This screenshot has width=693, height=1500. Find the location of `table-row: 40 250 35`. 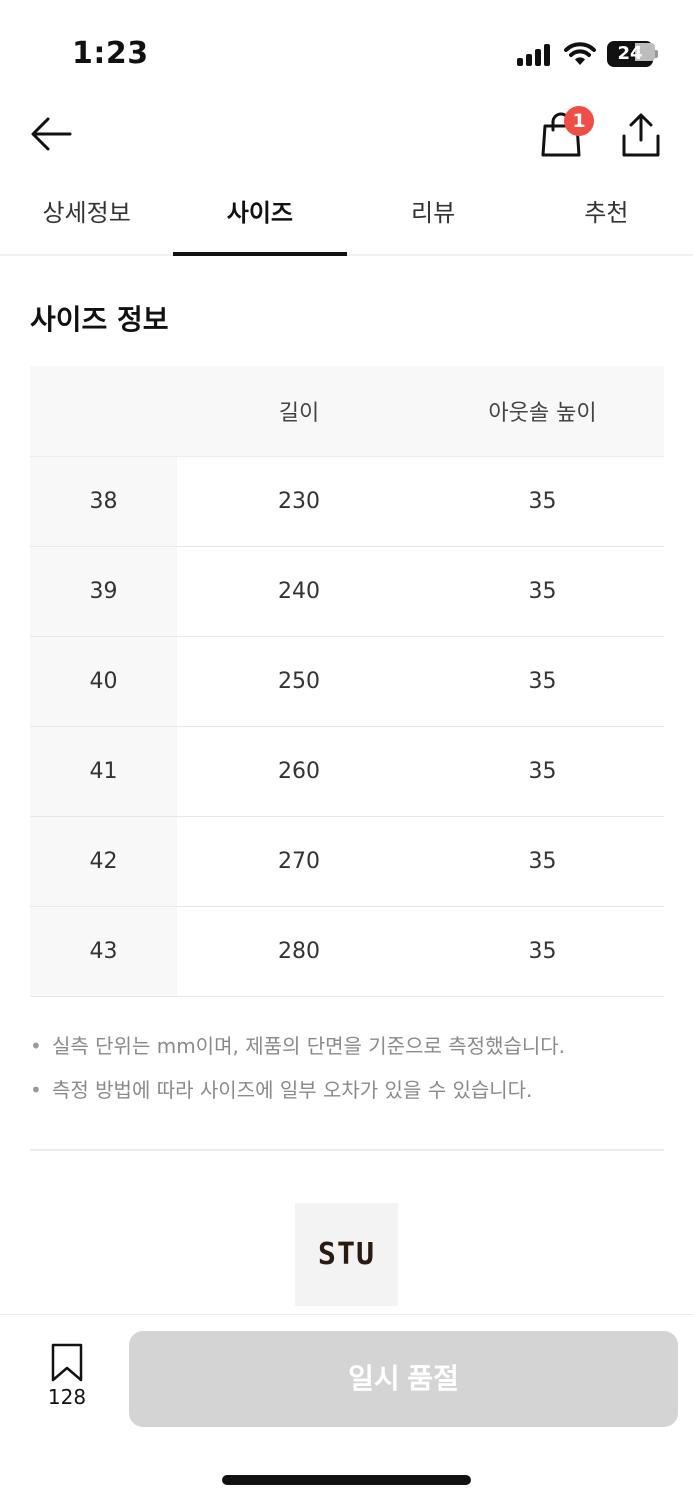

table-row: 40 250 35 is located at coordinates (347, 681).